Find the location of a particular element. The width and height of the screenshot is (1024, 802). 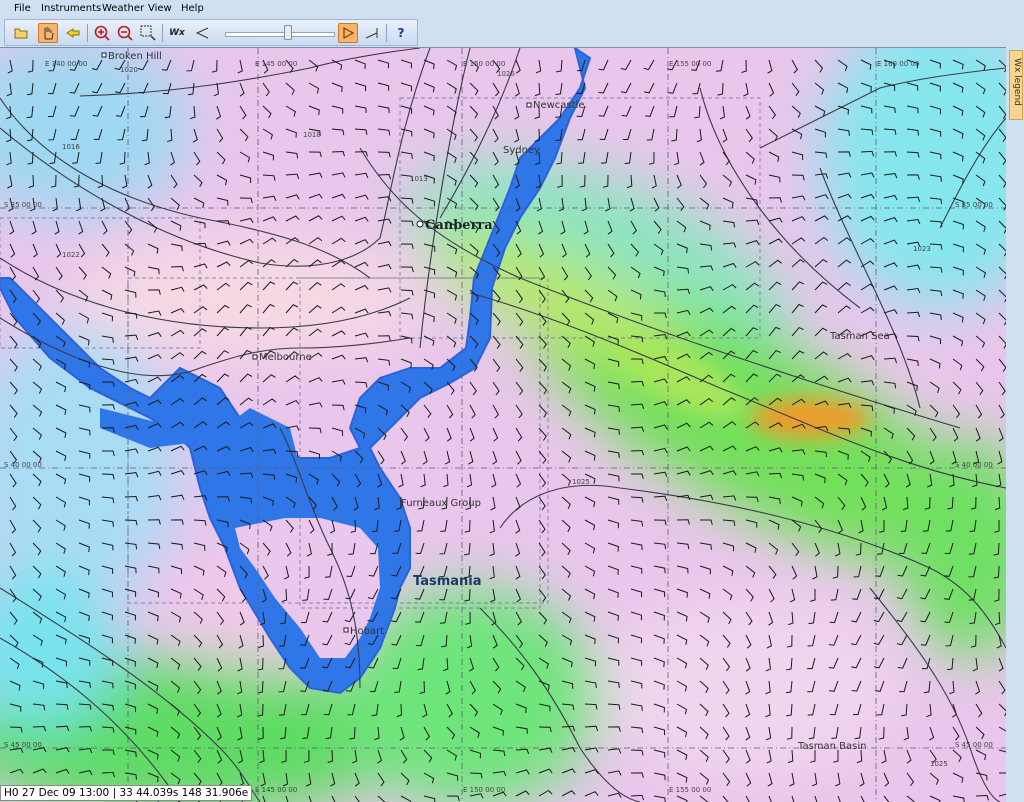

toolbar: Wx ? is located at coordinates (211, 32).